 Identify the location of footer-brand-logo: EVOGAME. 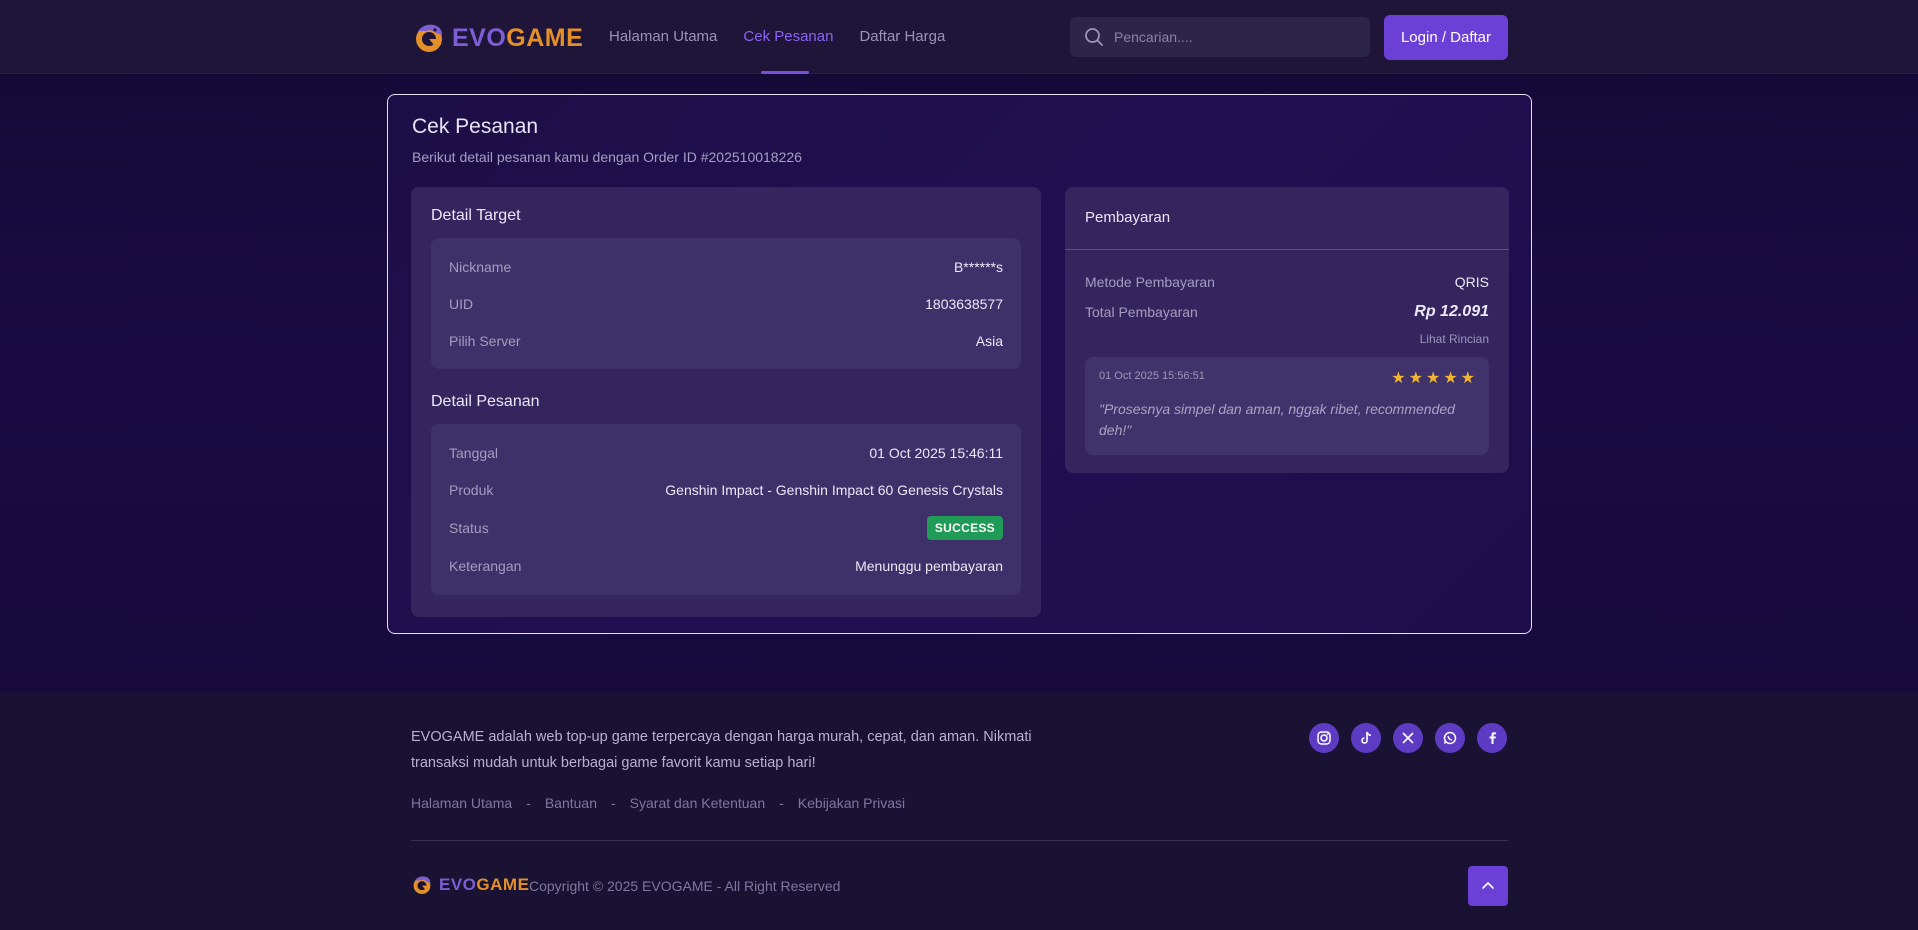
(470, 885).